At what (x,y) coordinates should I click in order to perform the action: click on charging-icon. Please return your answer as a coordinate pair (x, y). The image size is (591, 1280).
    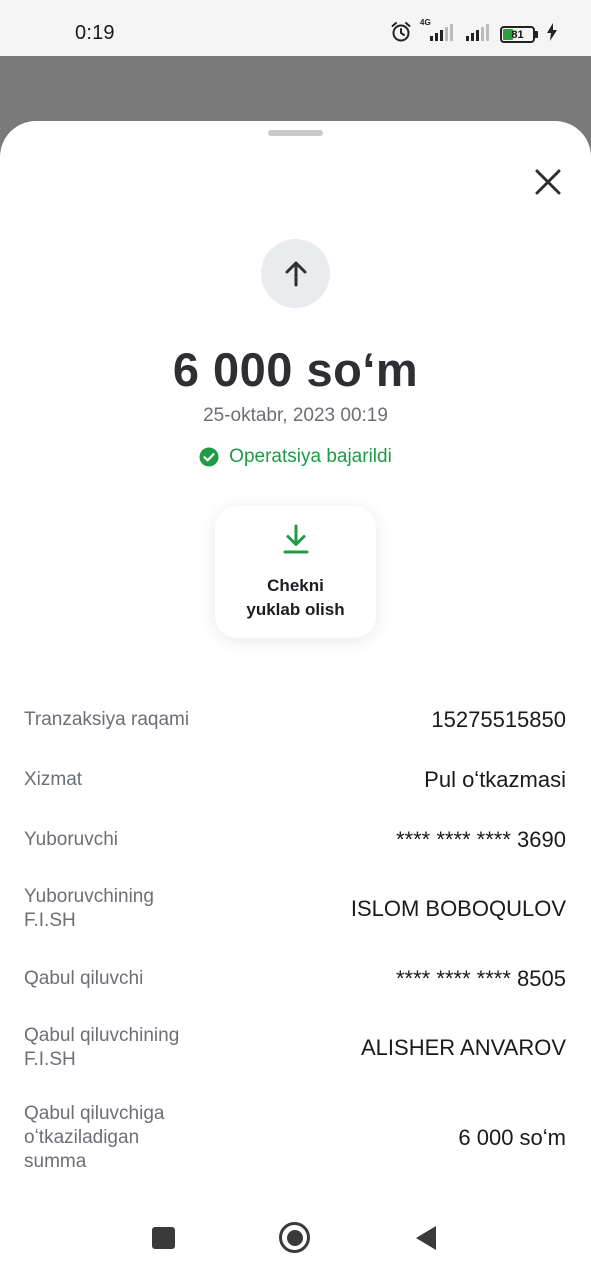
    Looking at the image, I should click on (552, 34).